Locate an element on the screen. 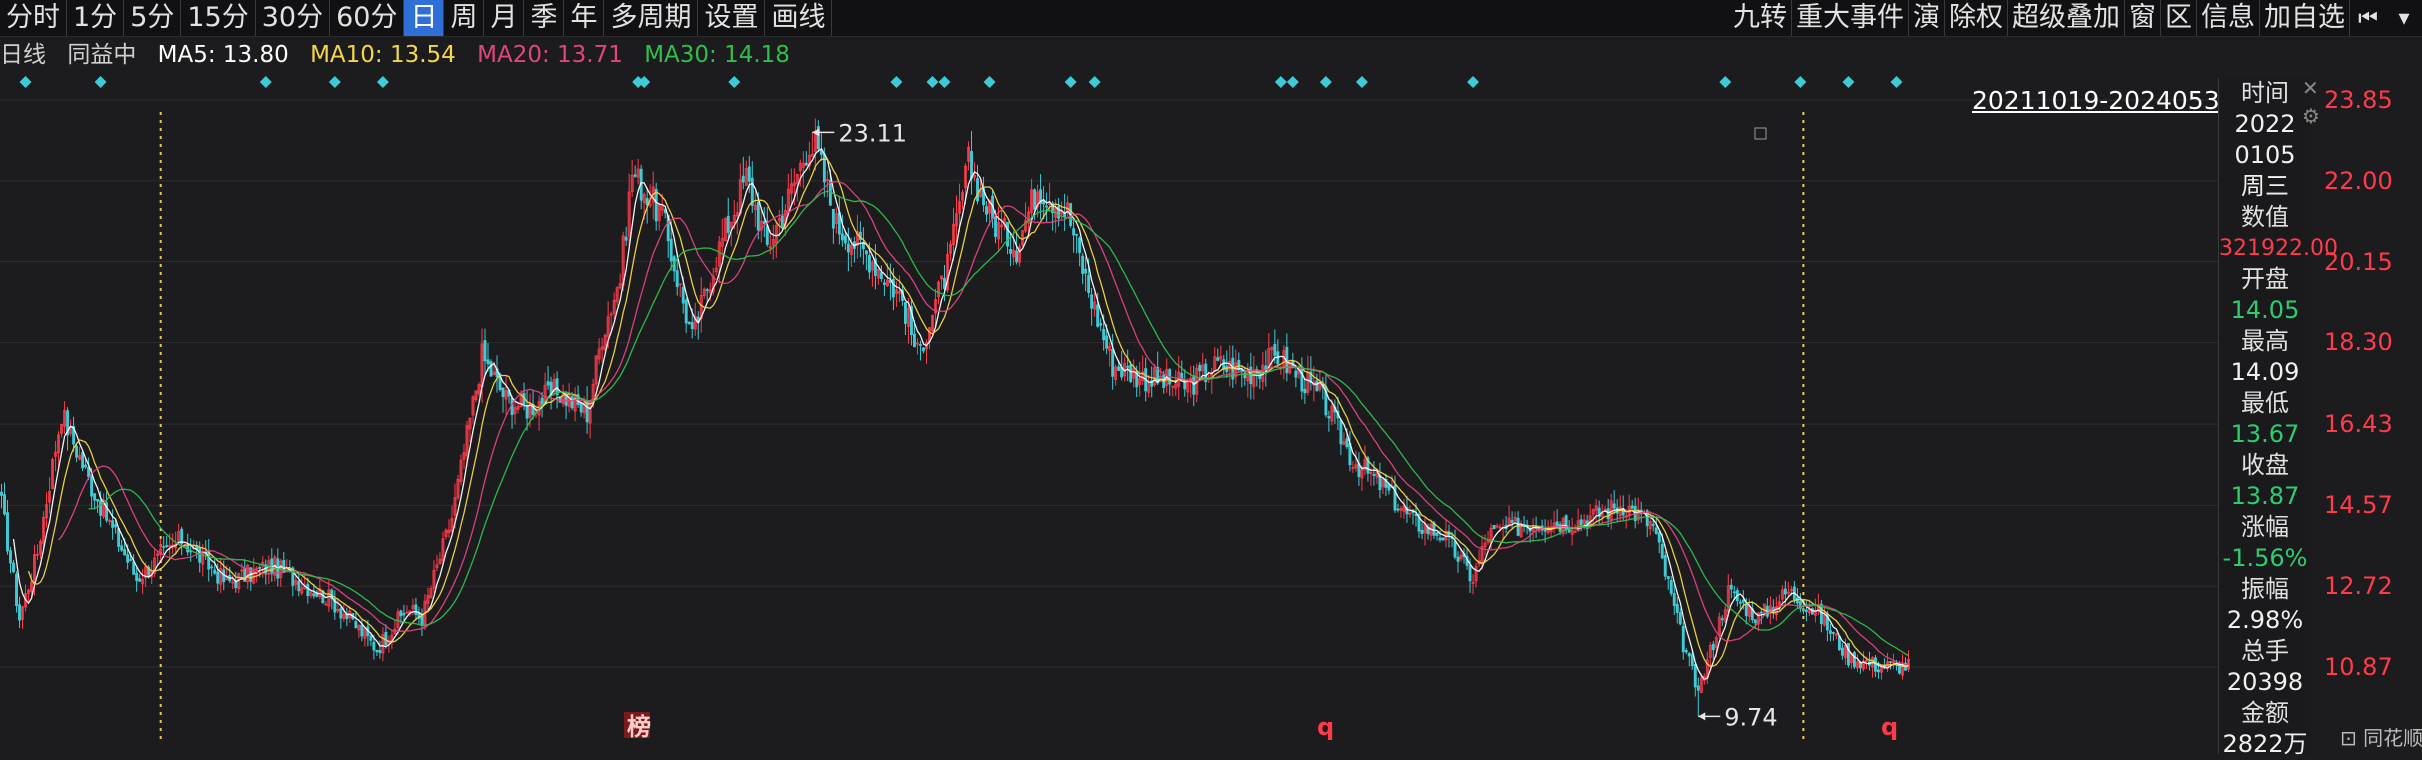 This screenshot has width=2422, height=760. low-value: 13.67 is located at coordinates (2265, 434).